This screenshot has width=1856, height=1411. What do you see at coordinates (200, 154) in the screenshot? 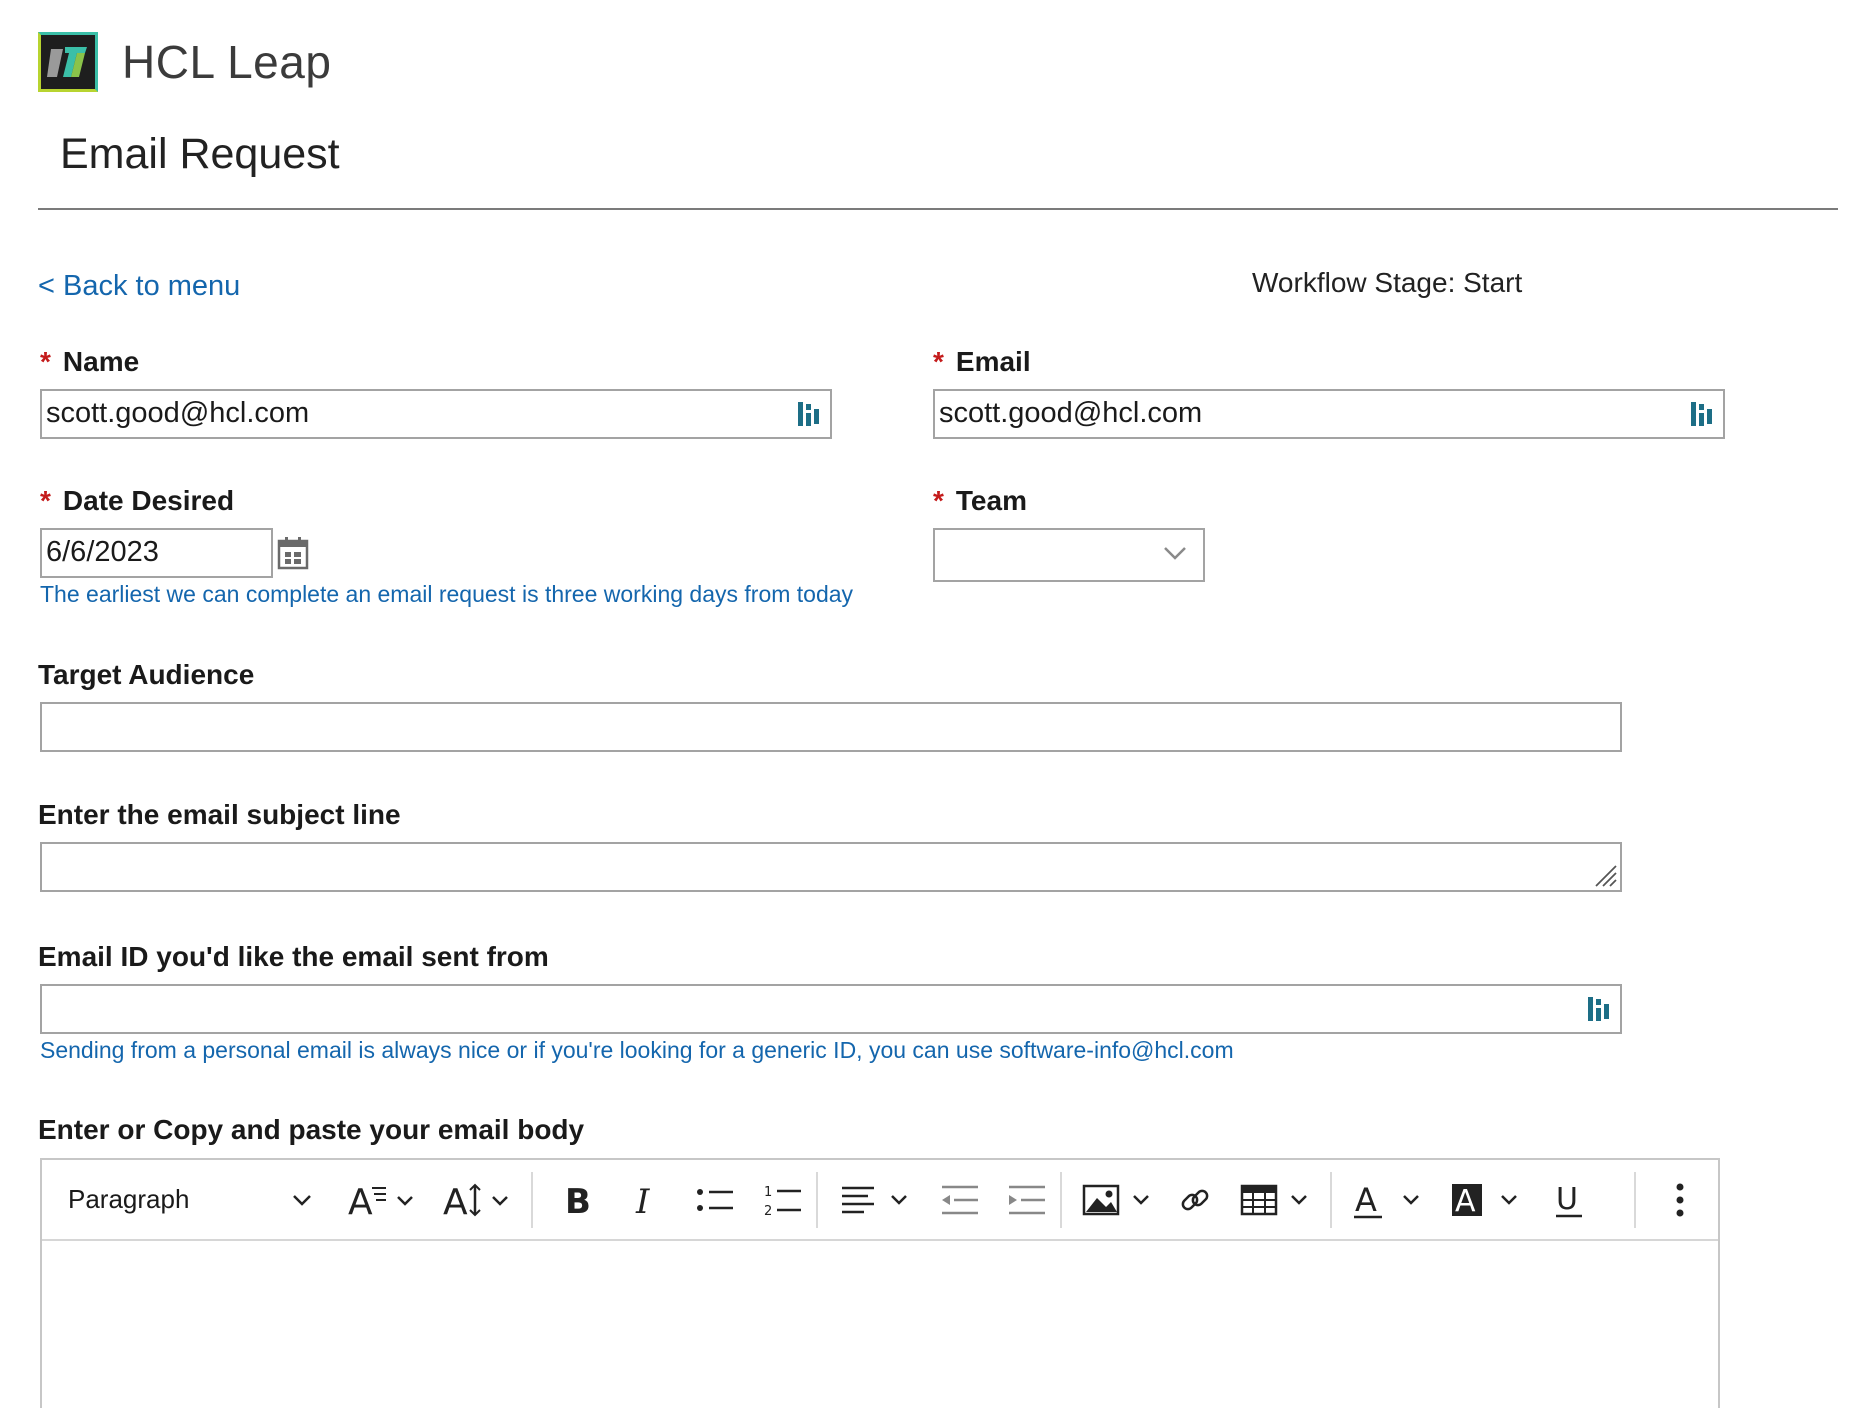
I see `page-title: Email Request` at bounding box center [200, 154].